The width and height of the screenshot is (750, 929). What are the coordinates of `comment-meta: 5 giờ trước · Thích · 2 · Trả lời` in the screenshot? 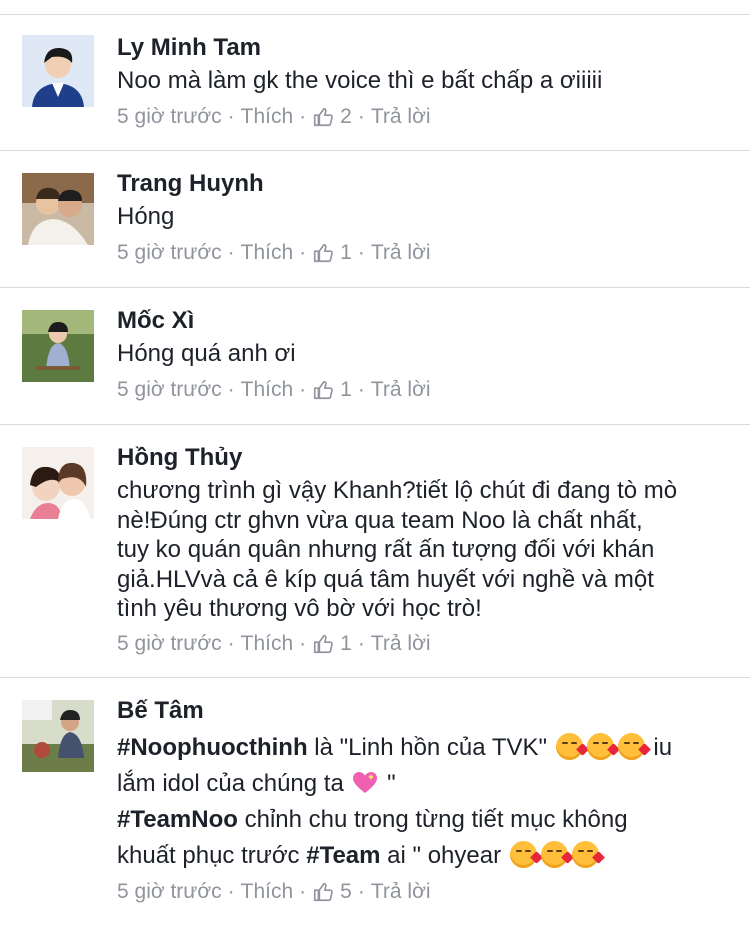 It's located at (426, 117).